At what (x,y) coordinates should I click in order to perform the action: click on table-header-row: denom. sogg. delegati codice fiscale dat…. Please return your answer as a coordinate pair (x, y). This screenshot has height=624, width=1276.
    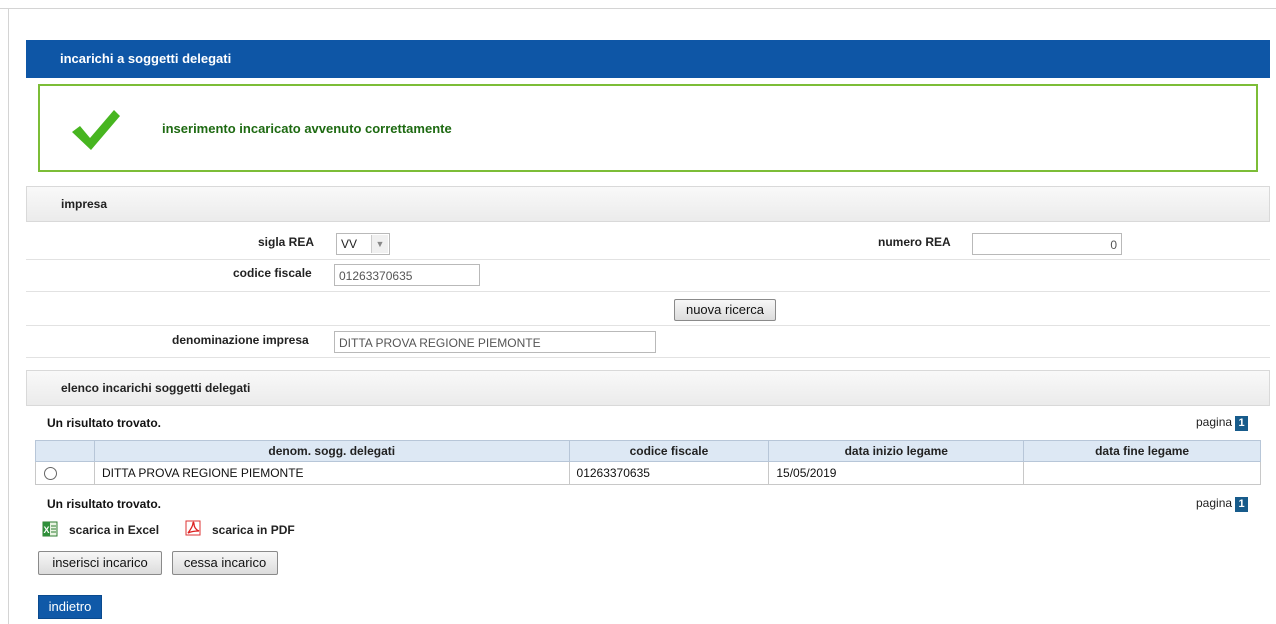
    Looking at the image, I should click on (648, 451).